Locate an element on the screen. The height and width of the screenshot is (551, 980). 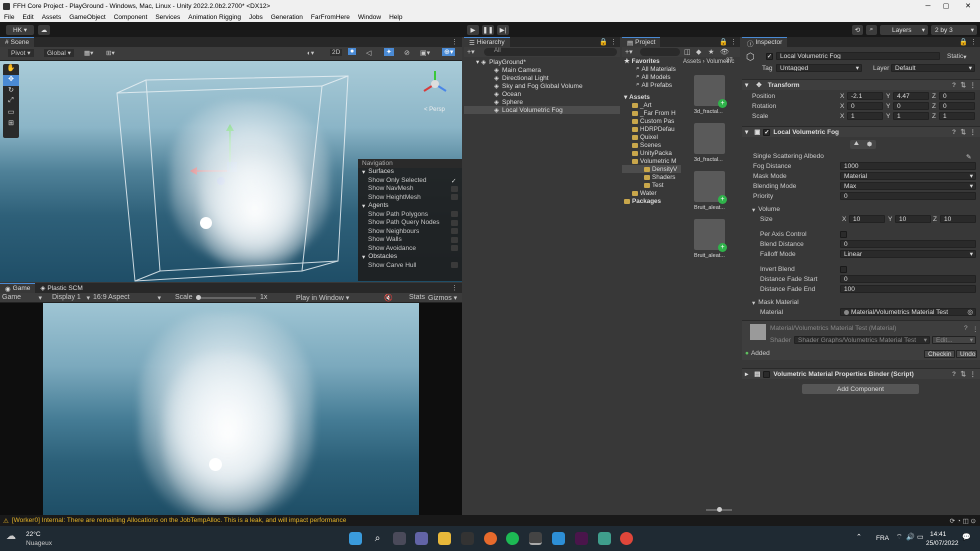
play-button: ▶ is located at coordinates (473, 30).